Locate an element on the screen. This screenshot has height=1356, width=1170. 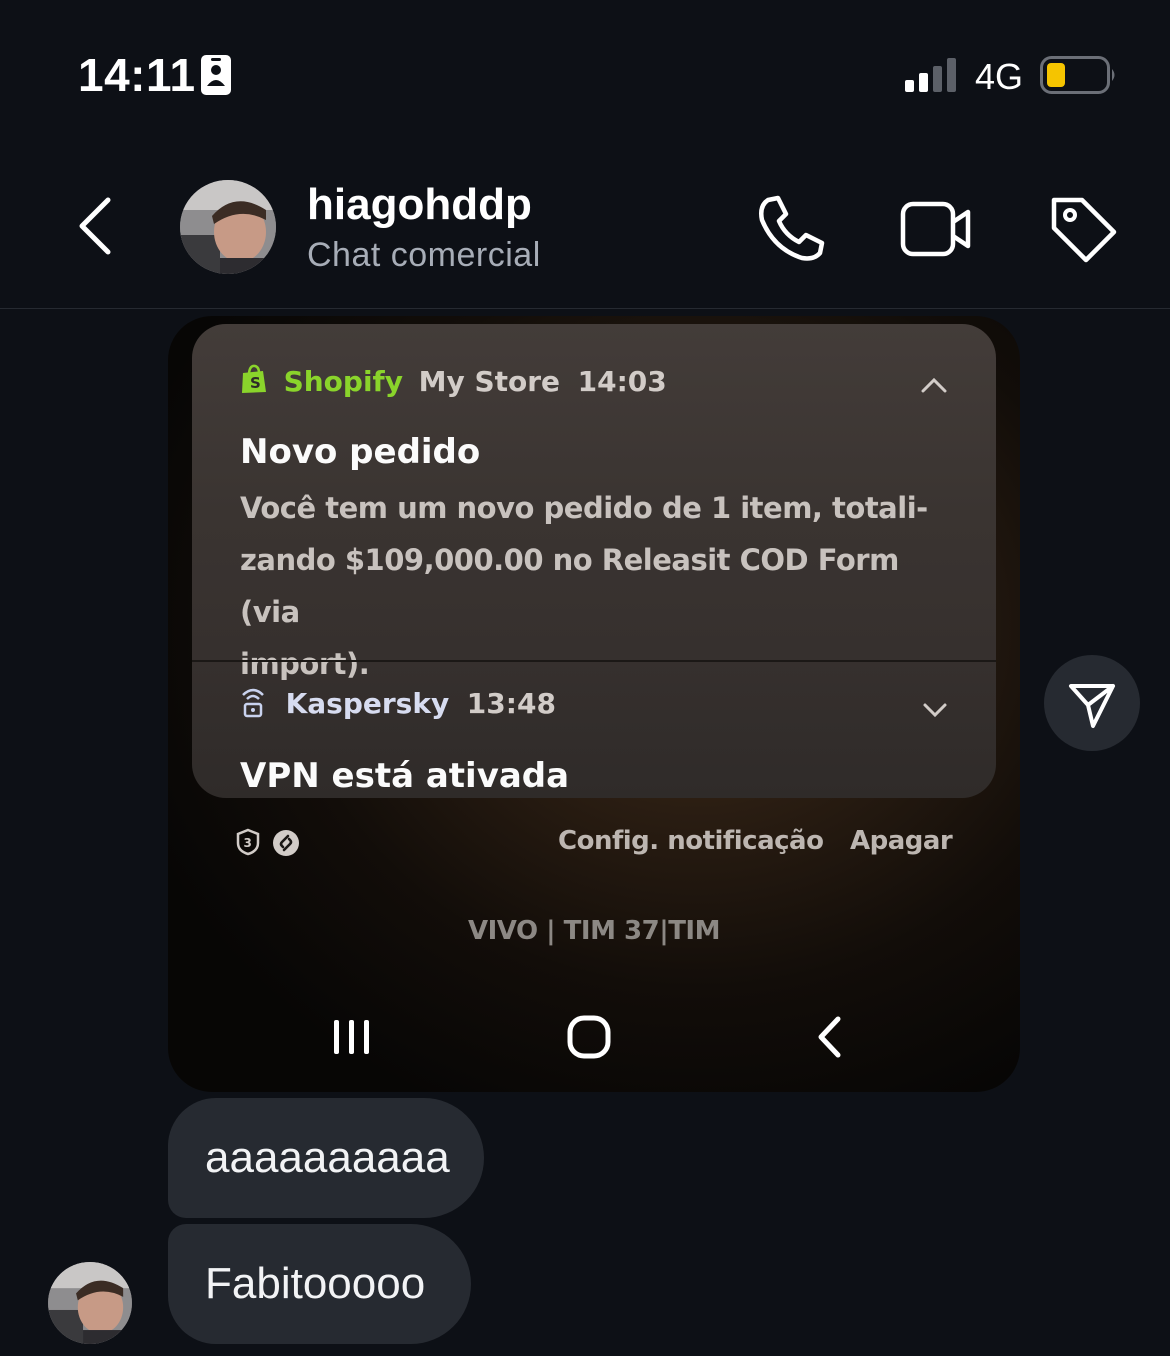
notification-divider is located at coordinates (594, 661).